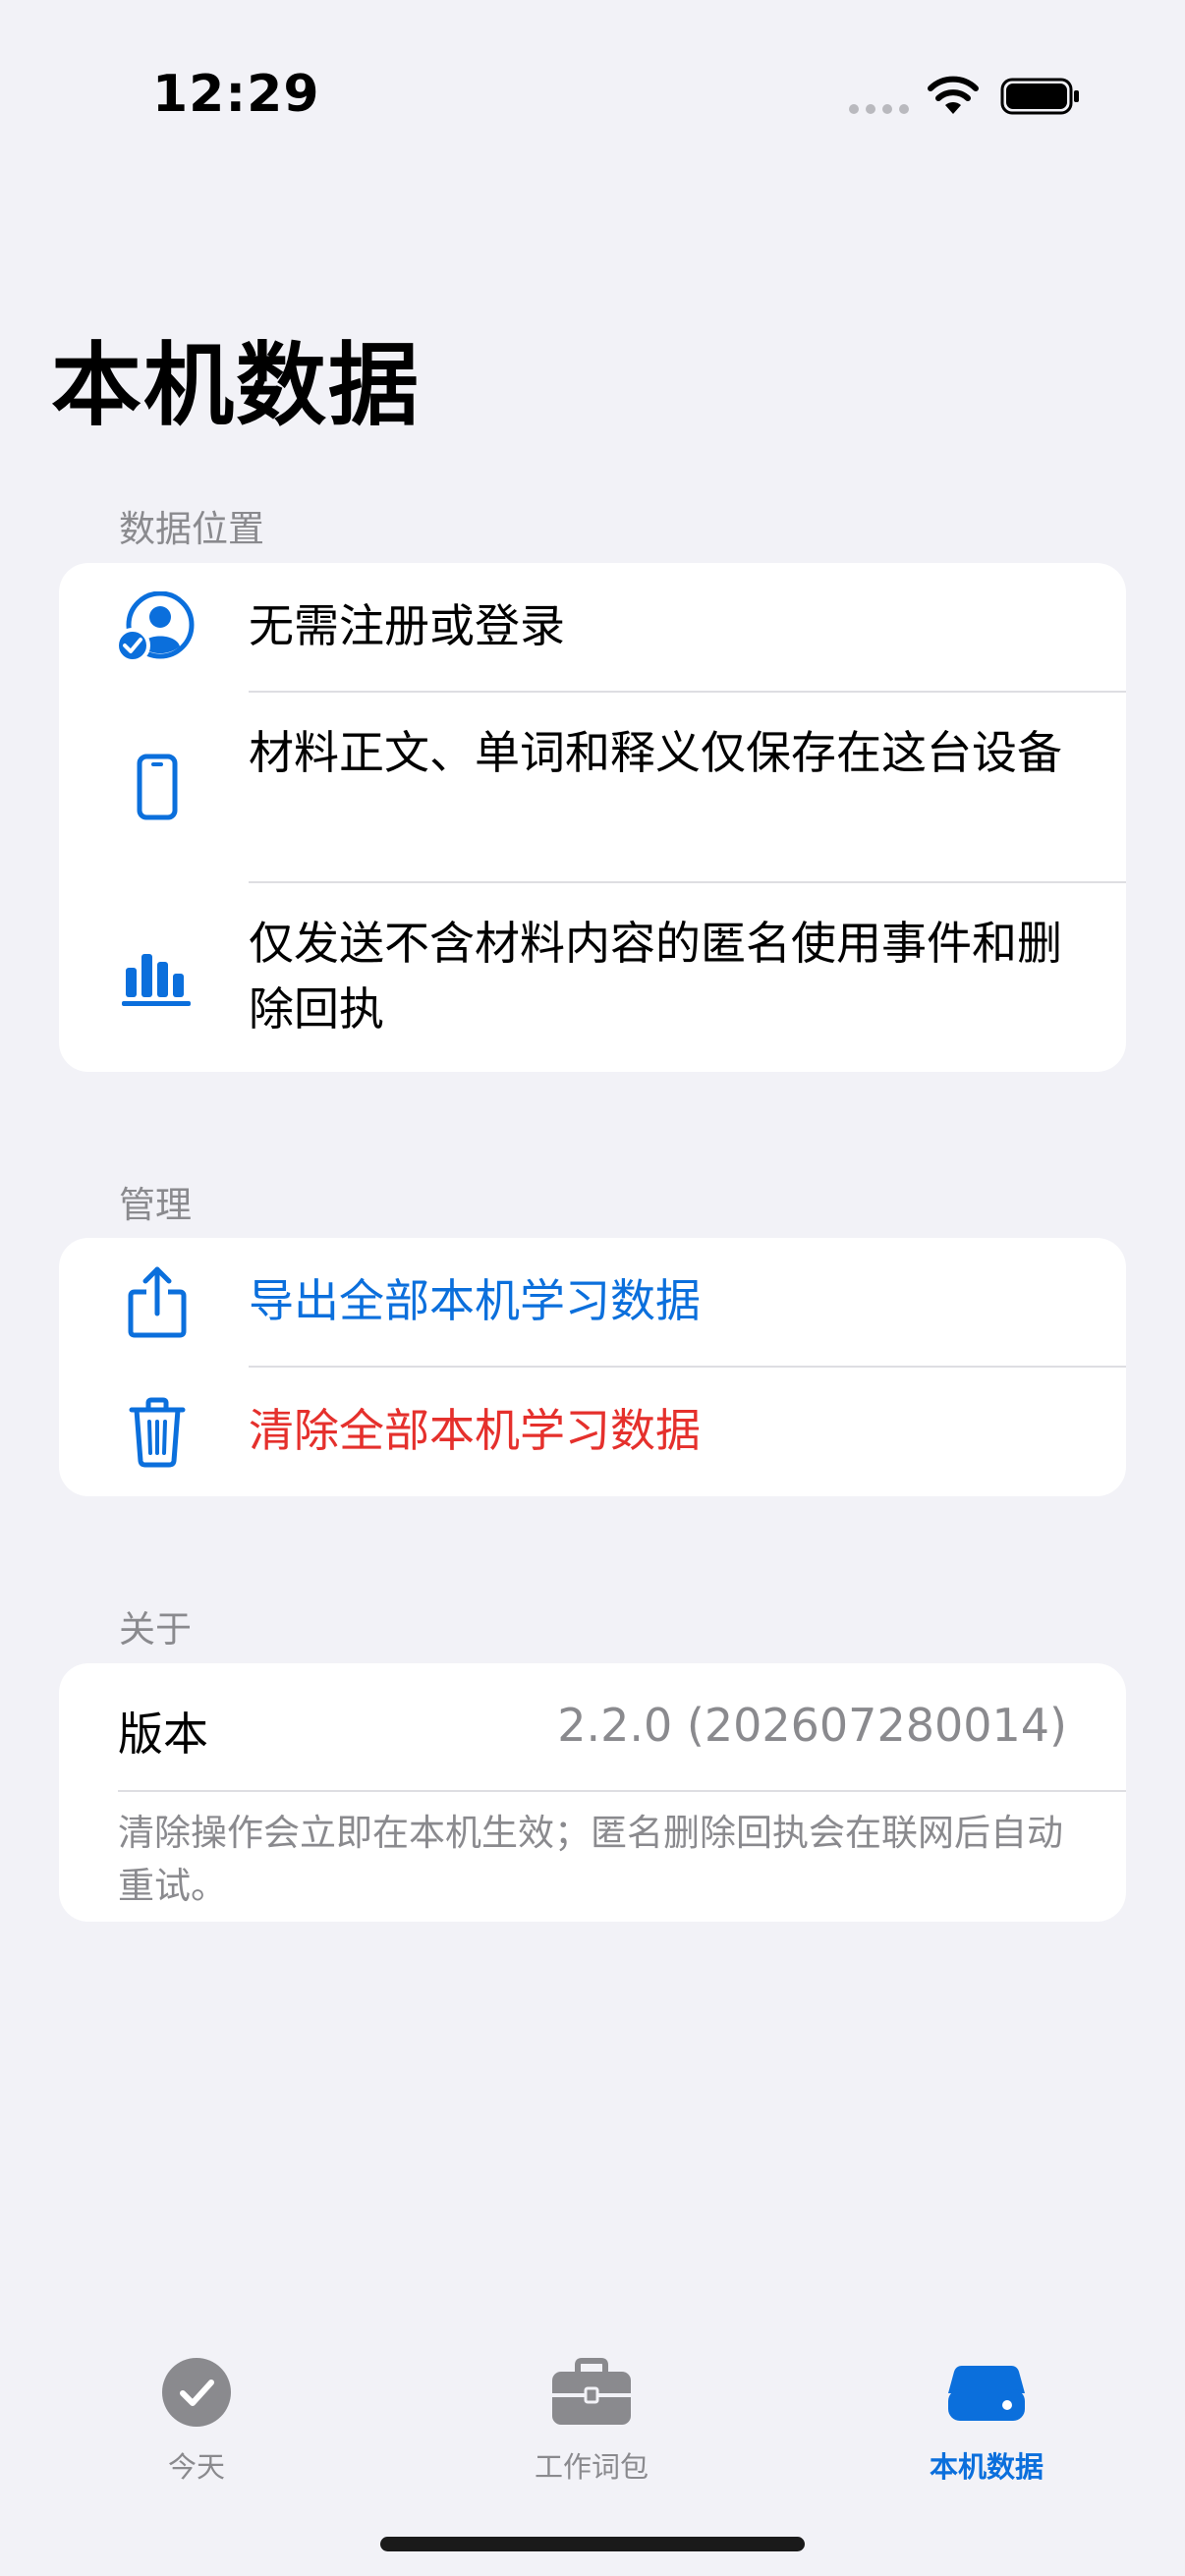 The height and width of the screenshot is (2576, 1185). Describe the element at coordinates (157, 1432) in the screenshot. I see `trash-icon` at that location.